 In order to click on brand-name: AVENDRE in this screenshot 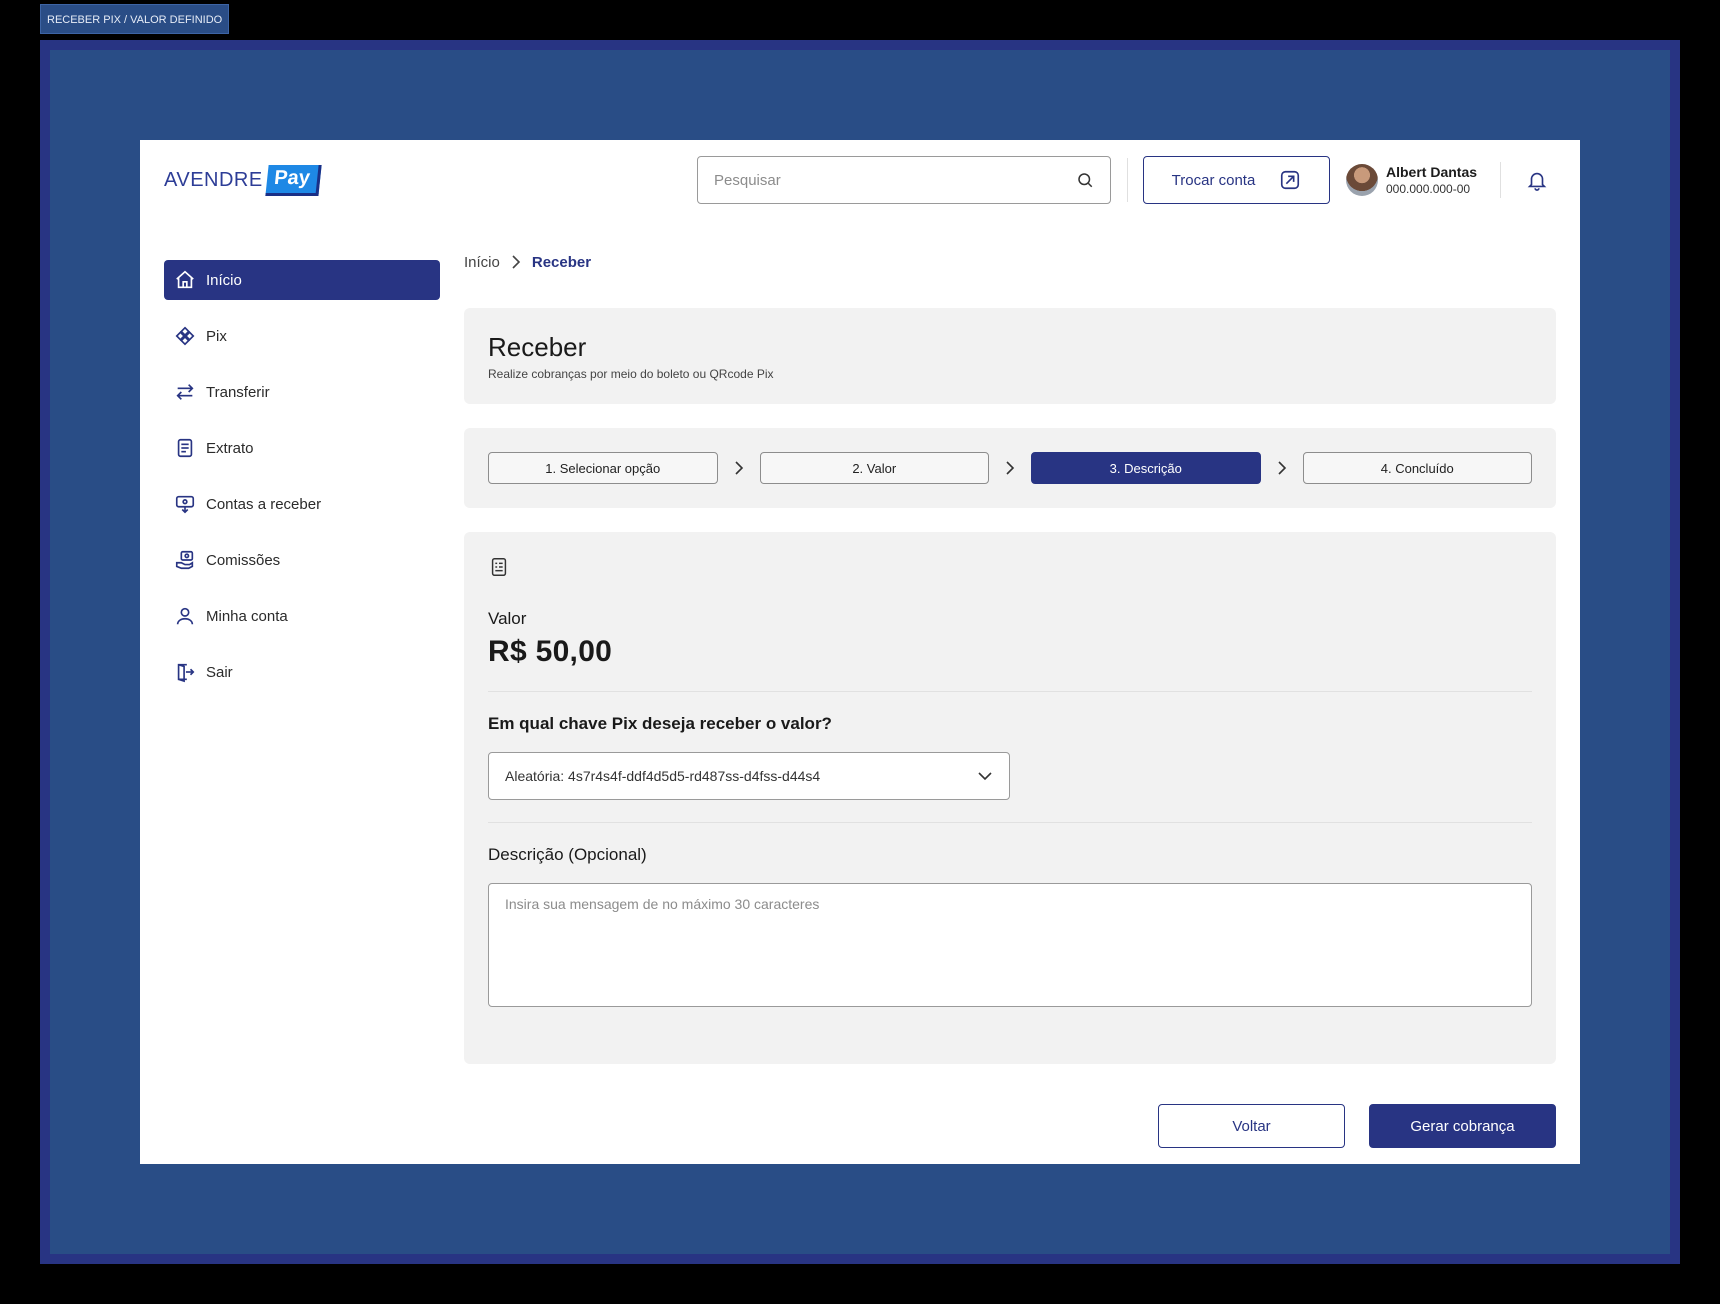, I will do `click(213, 179)`.